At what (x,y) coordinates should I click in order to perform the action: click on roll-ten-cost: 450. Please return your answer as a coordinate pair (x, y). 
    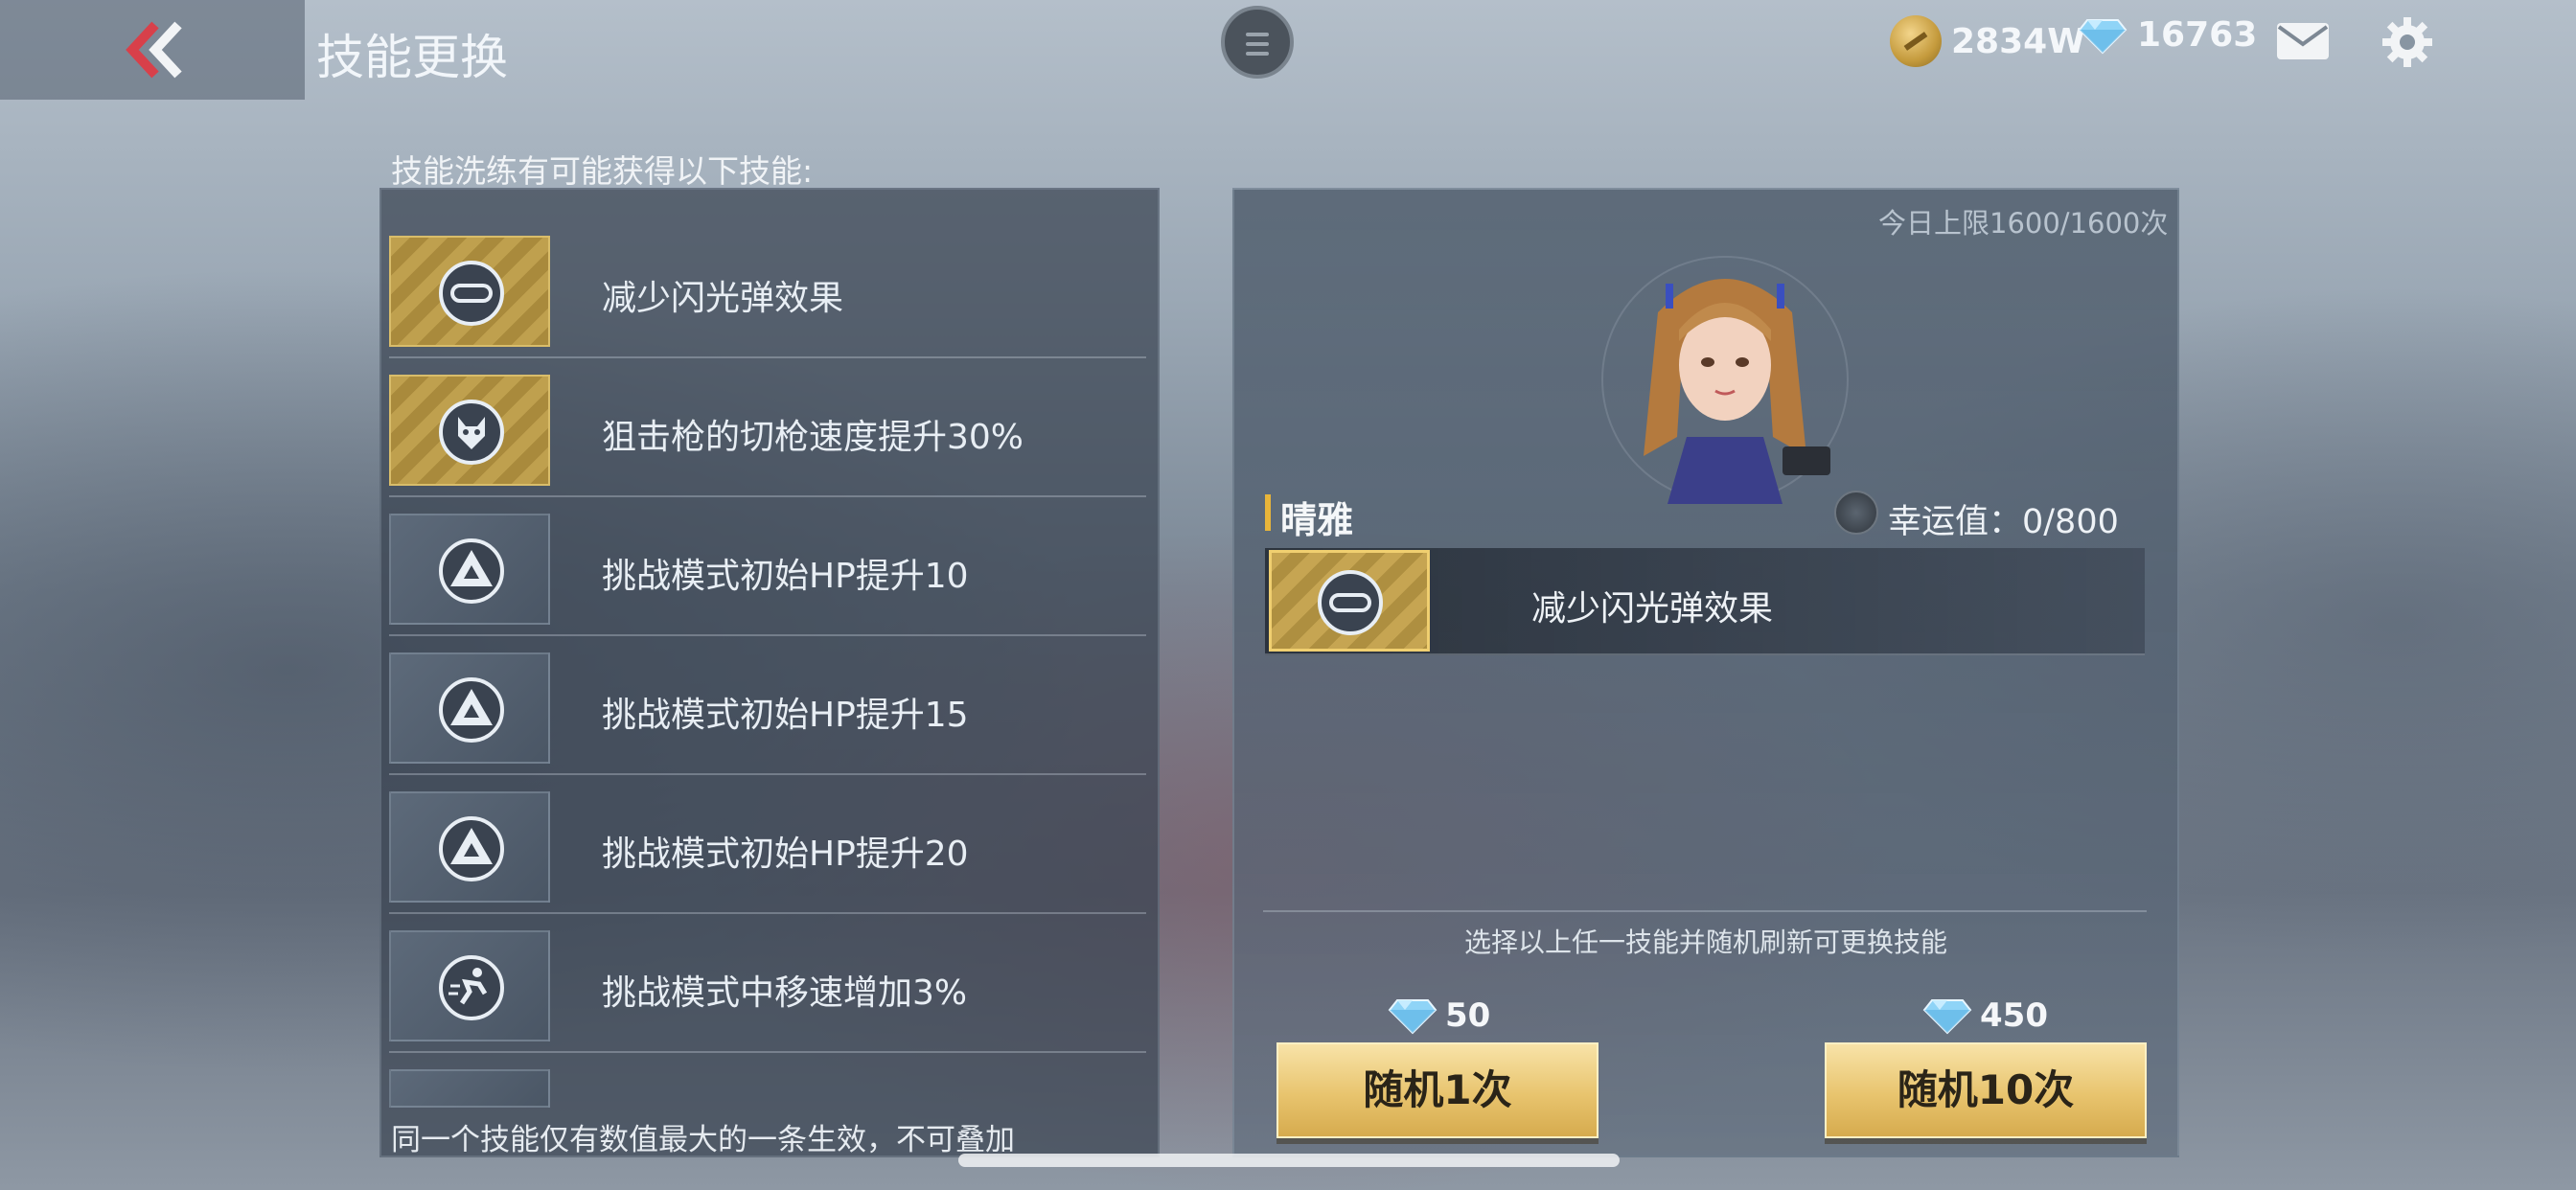
    Looking at the image, I should click on (1985, 1015).